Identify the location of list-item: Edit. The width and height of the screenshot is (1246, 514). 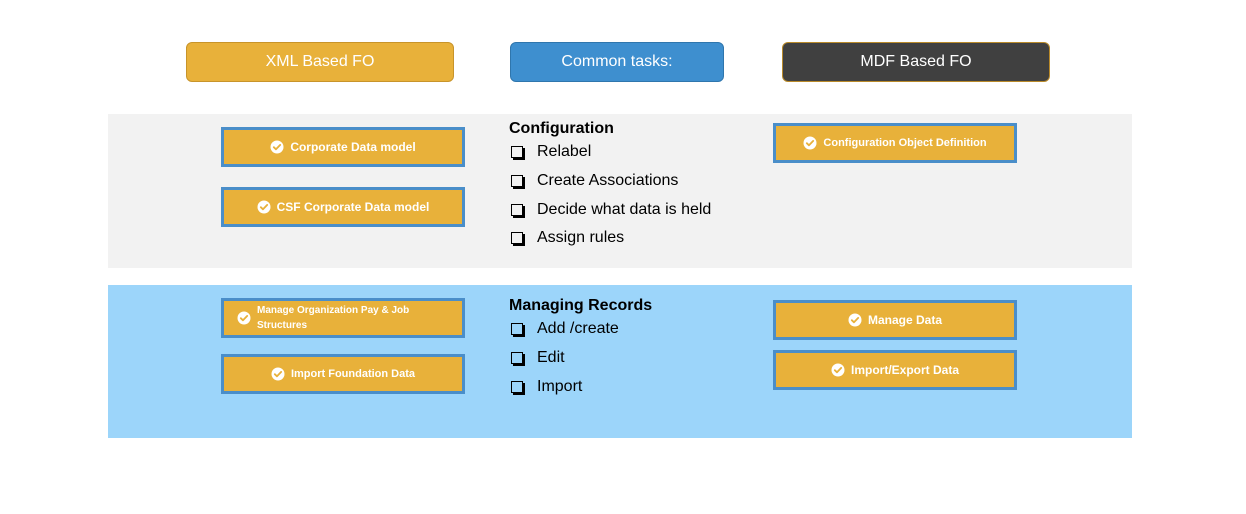
(564, 358).